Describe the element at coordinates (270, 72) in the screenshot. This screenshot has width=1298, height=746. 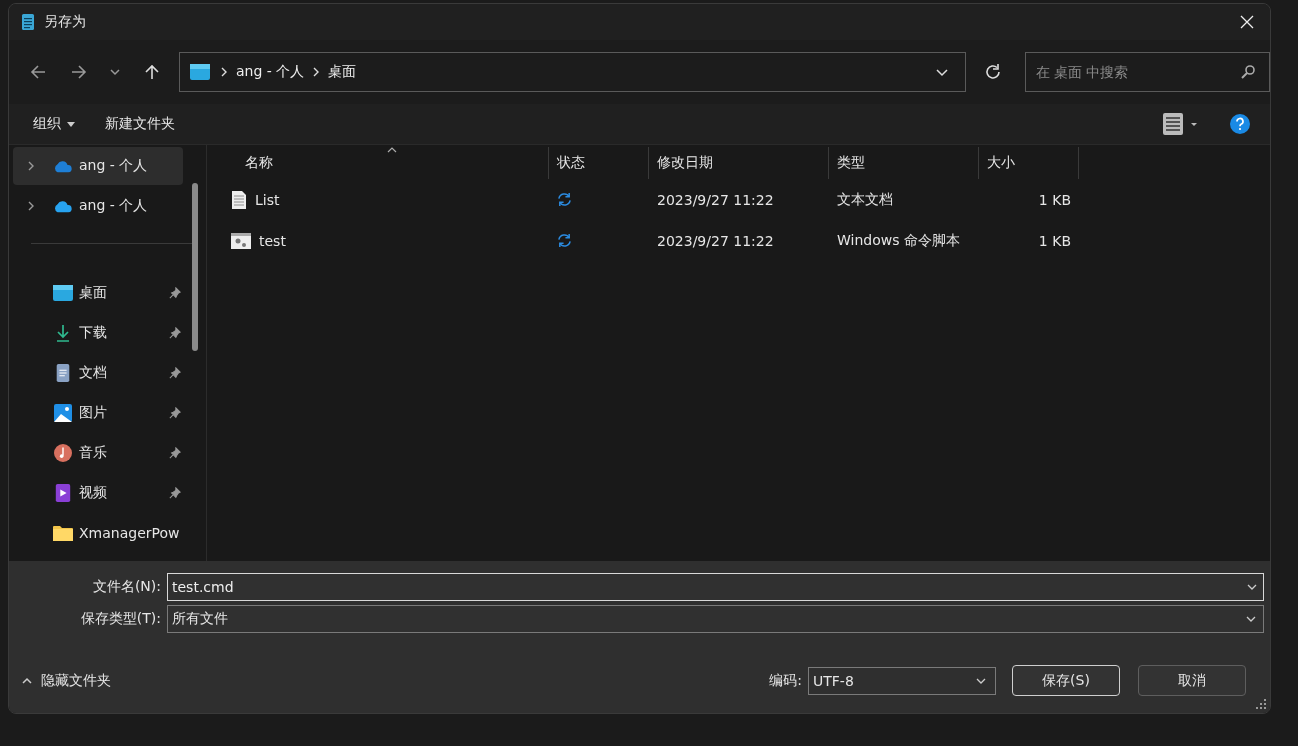
I see `breadcrumb-item: ang - 个人` at that location.